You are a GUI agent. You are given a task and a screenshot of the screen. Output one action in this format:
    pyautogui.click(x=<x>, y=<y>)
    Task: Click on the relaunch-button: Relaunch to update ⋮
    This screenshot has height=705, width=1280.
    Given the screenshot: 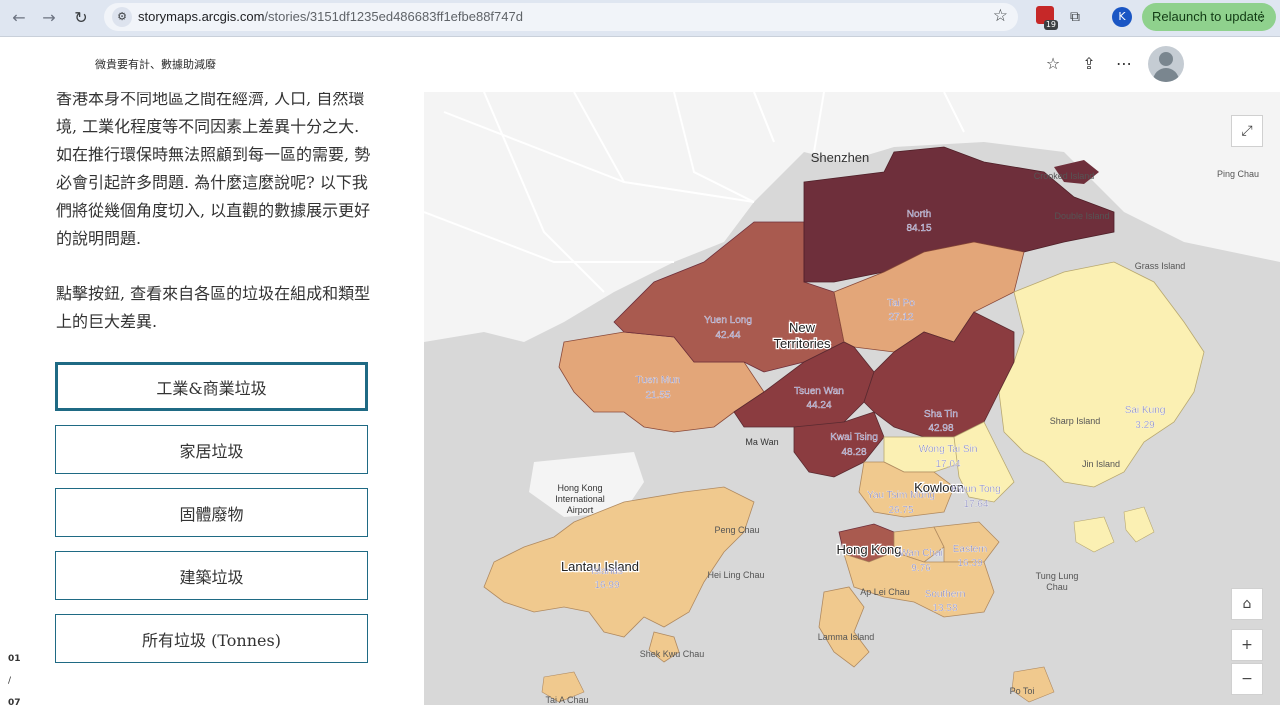 What is the action you would take?
    pyautogui.click(x=1209, y=17)
    